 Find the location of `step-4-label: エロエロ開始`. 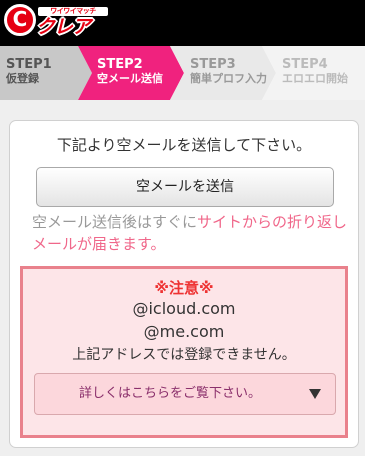

step-4-label: エロエロ開始 is located at coordinates (315, 78).